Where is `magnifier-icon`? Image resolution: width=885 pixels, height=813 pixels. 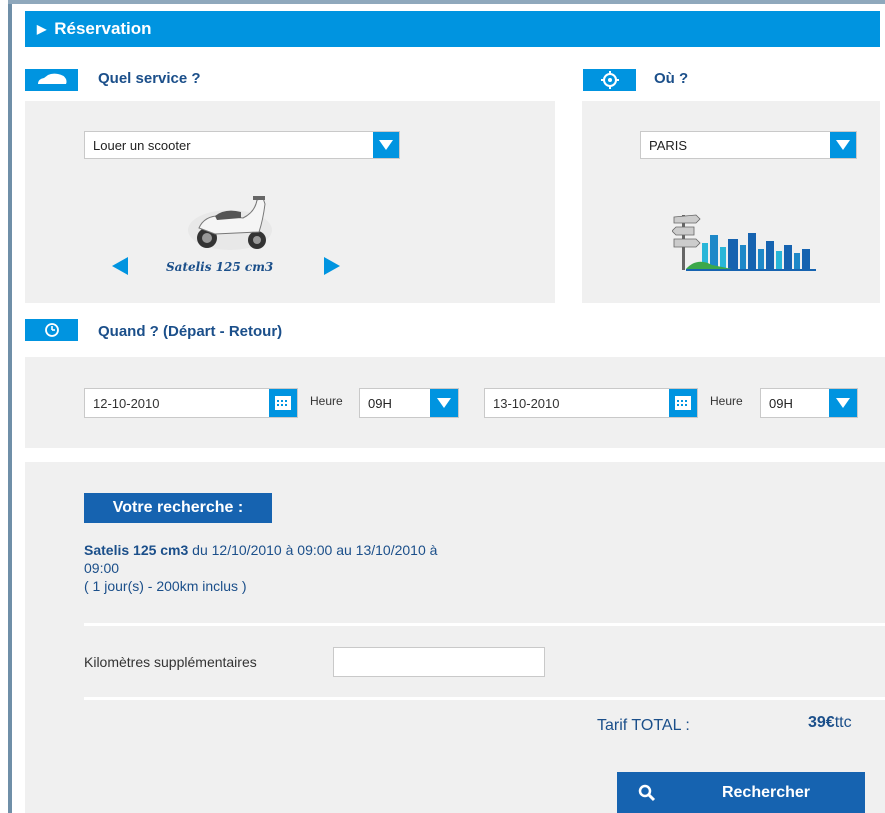 magnifier-icon is located at coordinates (647, 793).